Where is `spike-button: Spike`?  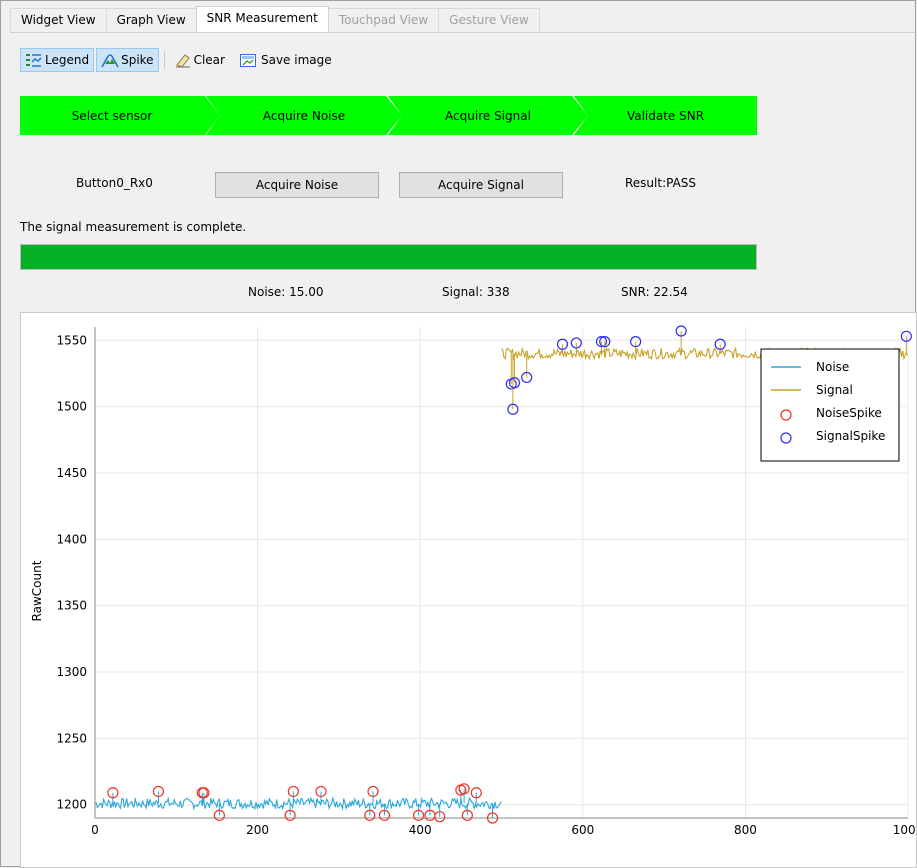 spike-button: Spike is located at coordinates (127, 60).